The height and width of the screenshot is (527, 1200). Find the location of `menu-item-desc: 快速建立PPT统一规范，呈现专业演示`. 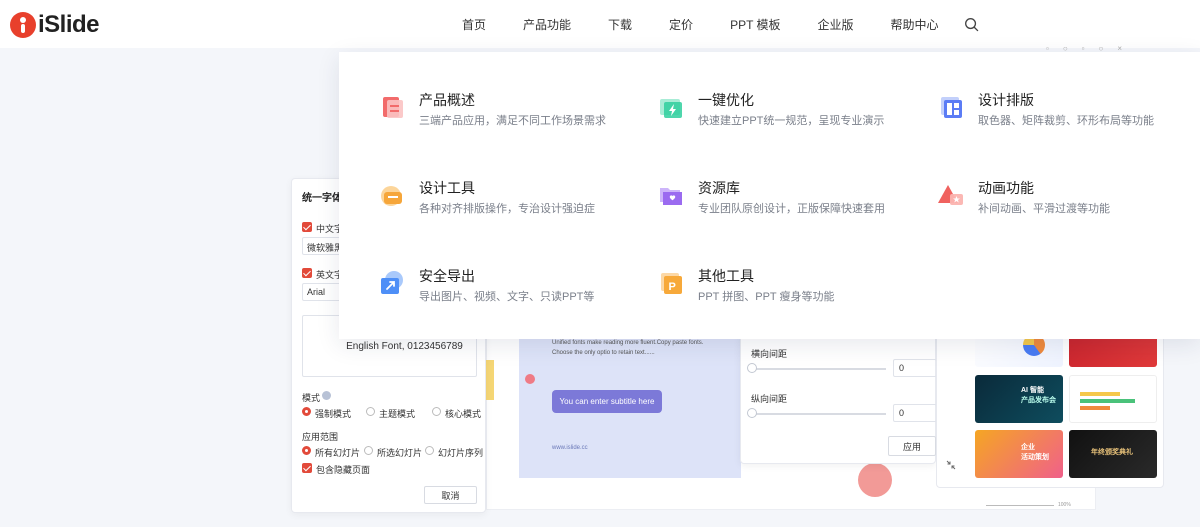

menu-item-desc: 快速建立PPT统一规范，呈现专业演示 is located at coordinates (791, 121).